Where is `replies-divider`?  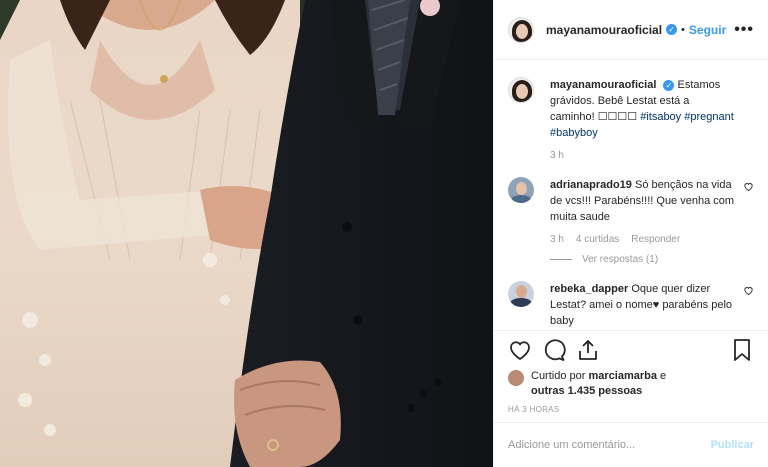
replies-divider is located at coordinates (561, 259).